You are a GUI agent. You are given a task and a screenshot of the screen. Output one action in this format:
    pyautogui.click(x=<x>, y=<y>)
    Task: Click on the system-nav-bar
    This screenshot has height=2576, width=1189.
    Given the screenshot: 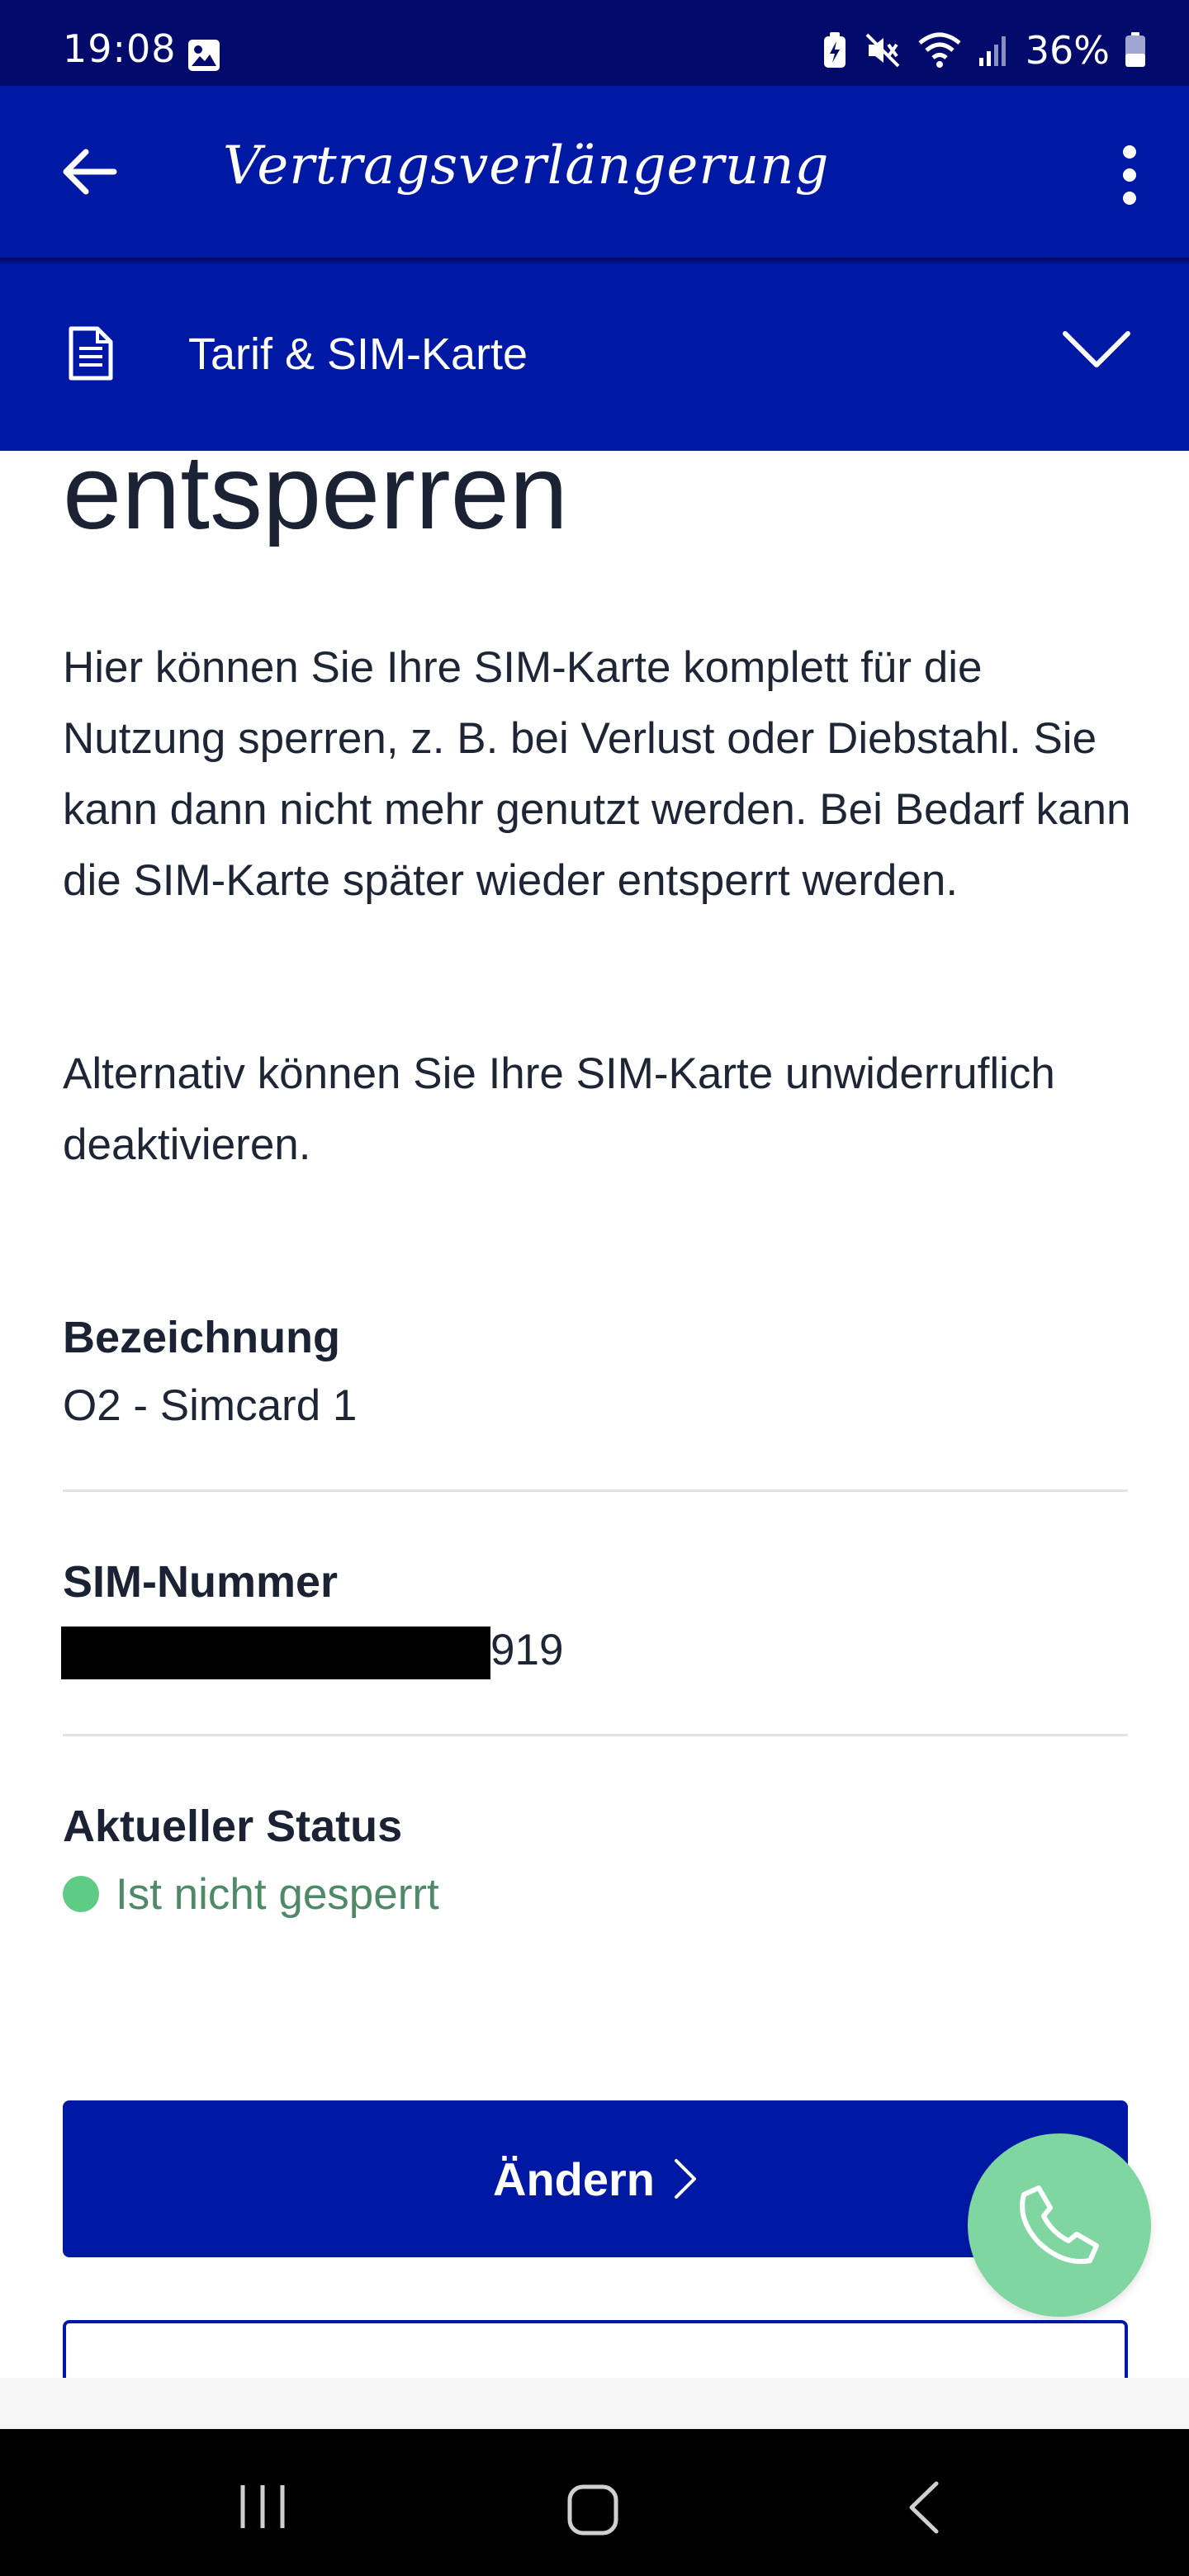 What is the action you would take?
    pyautogui.click(x=594, y=2502)
    